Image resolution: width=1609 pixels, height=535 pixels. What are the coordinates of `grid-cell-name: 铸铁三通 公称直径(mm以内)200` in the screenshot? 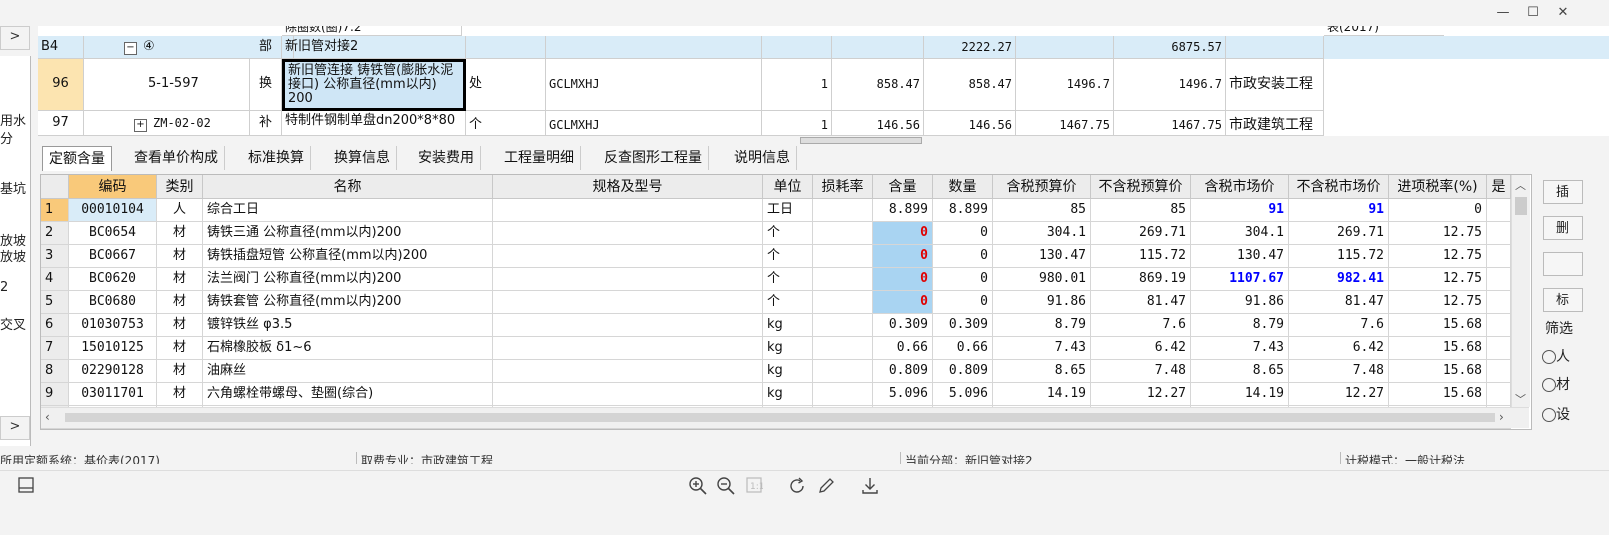 It's located at (348, 233).